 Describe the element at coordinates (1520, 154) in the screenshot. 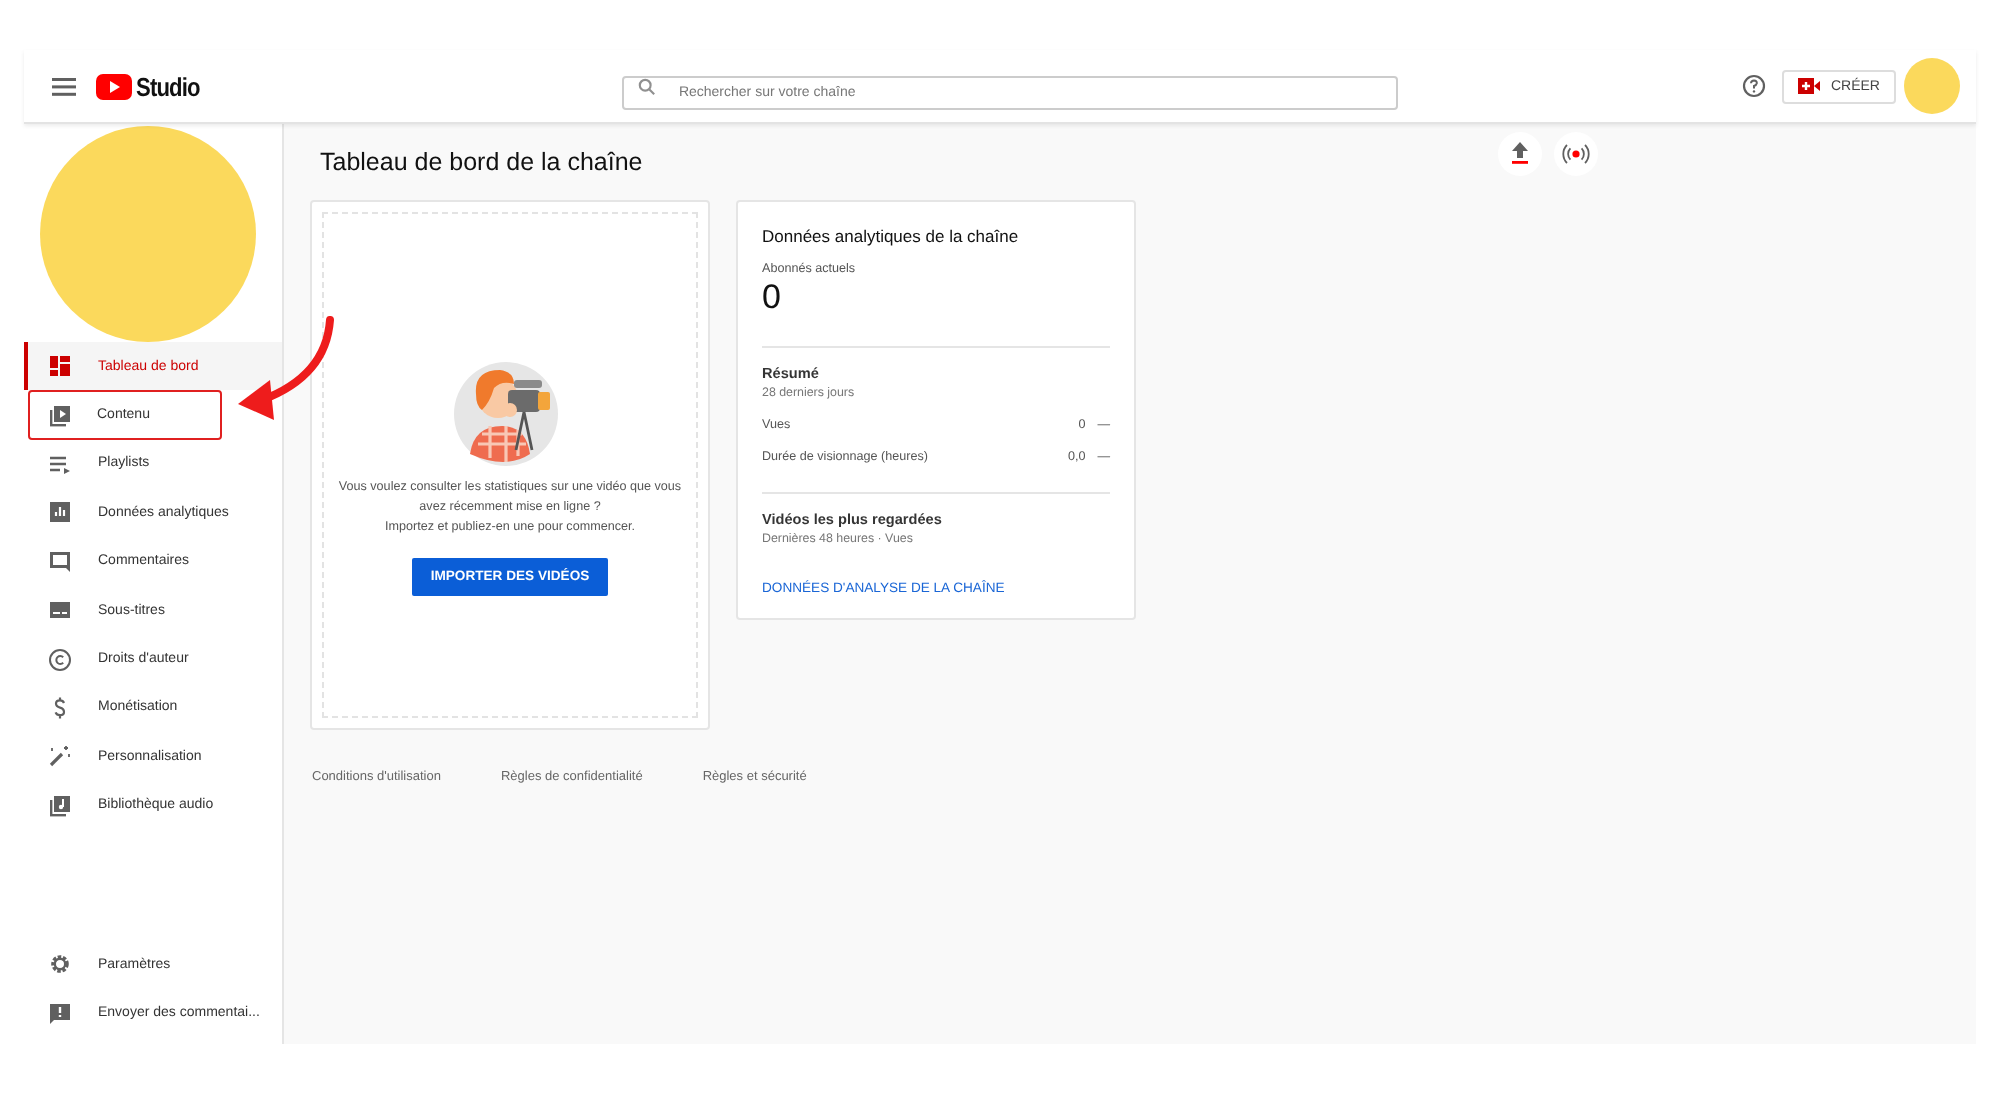

I see `upload-icon` at that location.